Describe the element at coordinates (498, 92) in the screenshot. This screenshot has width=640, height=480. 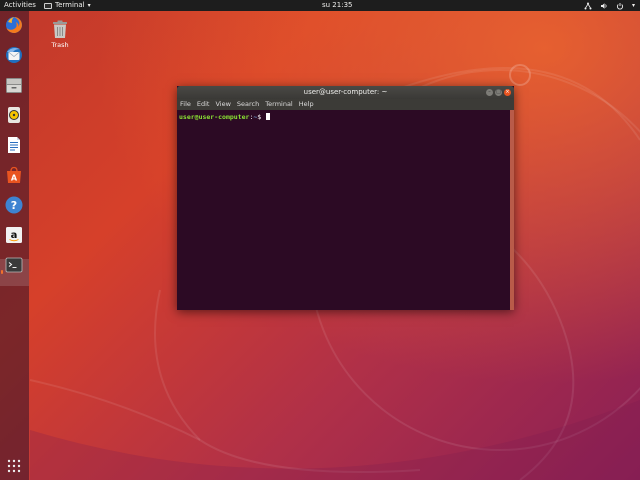
I see `maximize-button: □` at that location.